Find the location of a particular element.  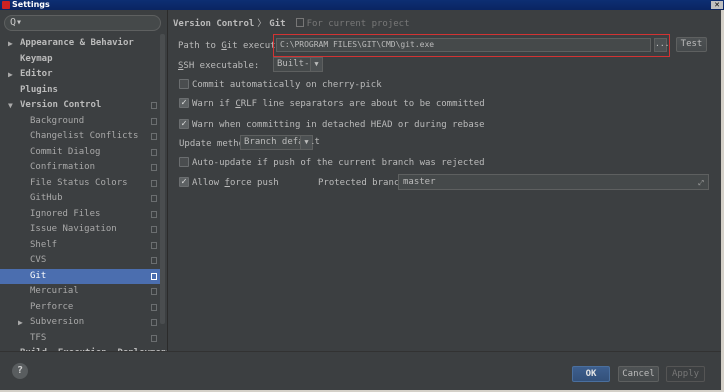

breadcrumb: Version Control 〉 Git For current project is located at coordinates (291, 22).